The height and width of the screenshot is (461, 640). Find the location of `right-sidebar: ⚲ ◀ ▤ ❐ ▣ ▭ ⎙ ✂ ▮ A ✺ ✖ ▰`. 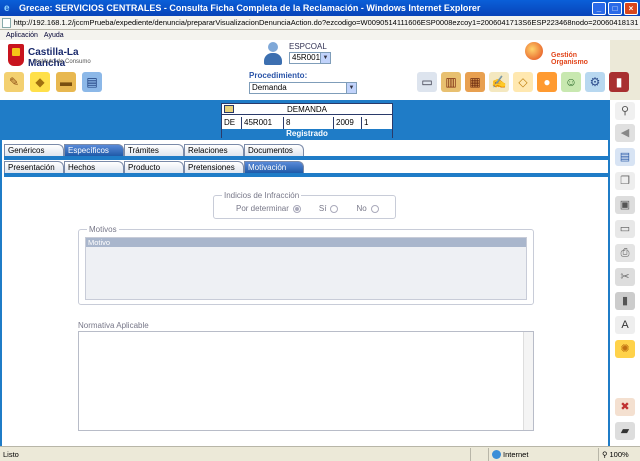

right-sidebar: ⚲ ◀ ▤ ❐ ▣ ▭ ⎙ ✂ ▮ A ✺ ✖ ▰ is located at coordinates (625, 273).